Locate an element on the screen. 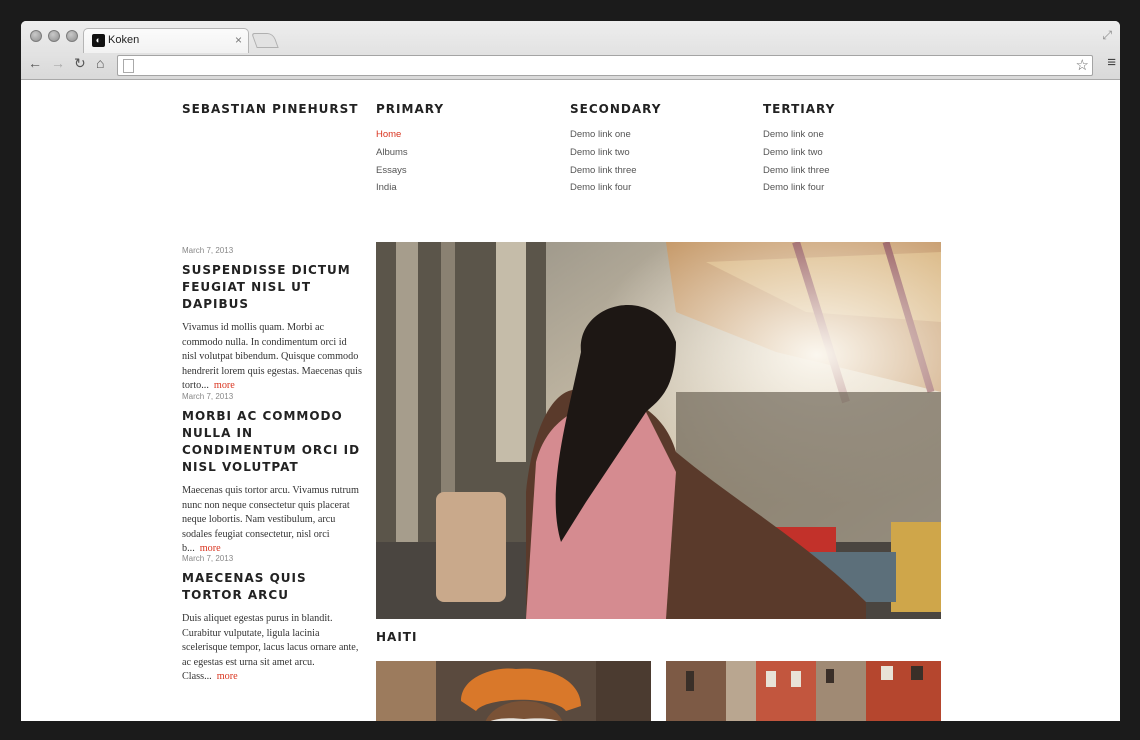 The height and width of the screenshot is (740, 1140). minimize-window-button is located at coordinates (54, 36).